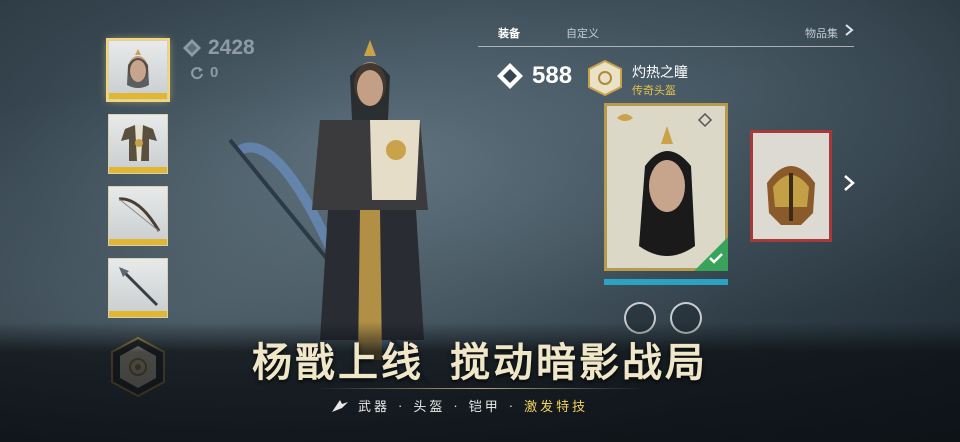  What do you see at coordinates (791, 195) in the screenshot?
I see `helmet-icon` at bounding box center [791, 195].